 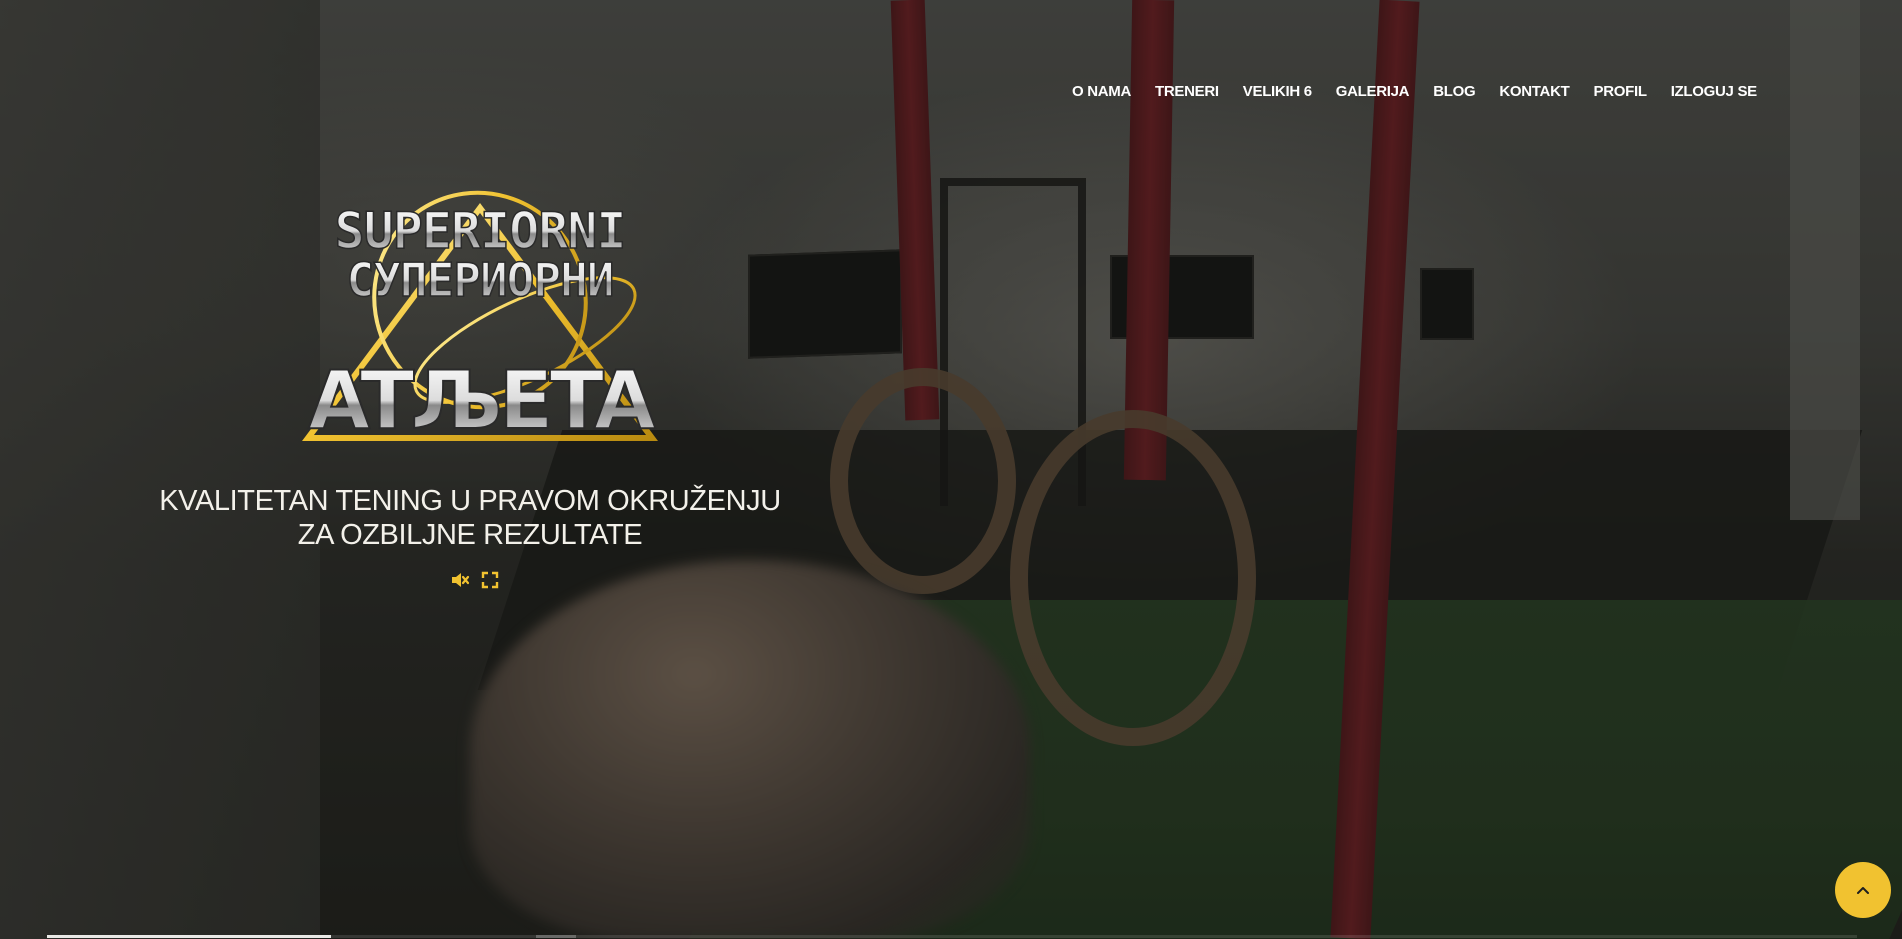 I want to click on speaker-muted-icon, so click(x=460, y=580).